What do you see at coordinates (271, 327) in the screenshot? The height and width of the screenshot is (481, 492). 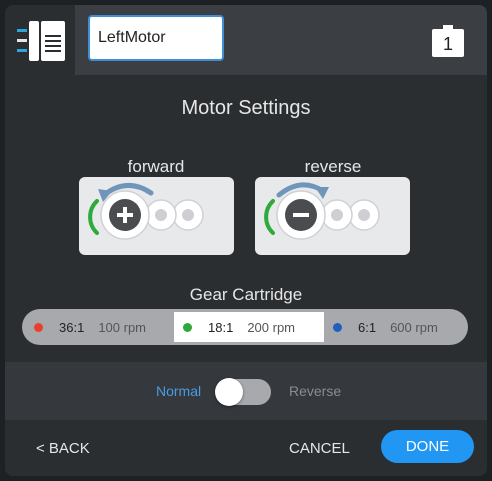 I see `gear-rpm: 200 rpm` at bounding box center [271, 327].